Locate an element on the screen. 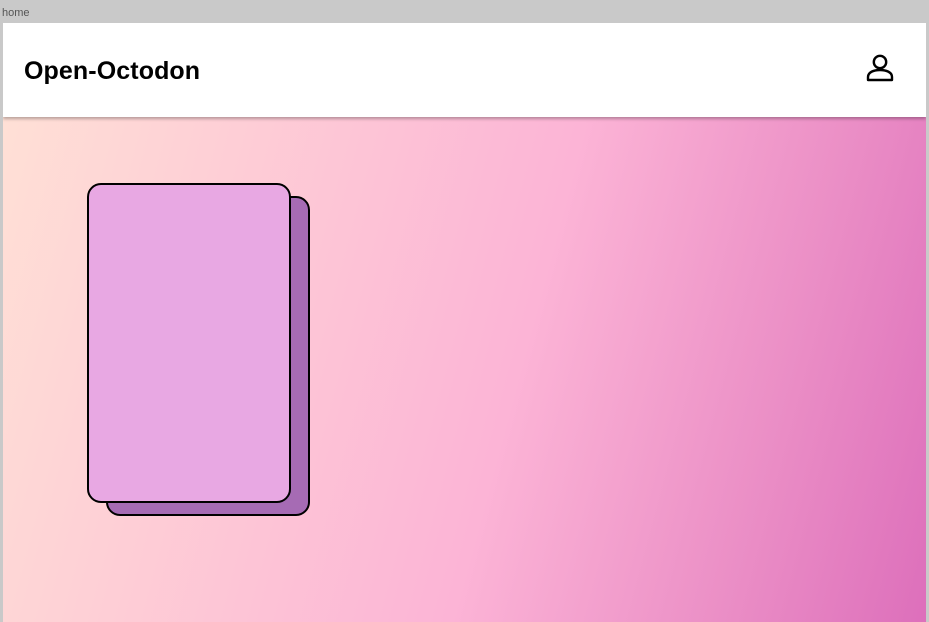  user-icon is located at coordinates (880, 68).